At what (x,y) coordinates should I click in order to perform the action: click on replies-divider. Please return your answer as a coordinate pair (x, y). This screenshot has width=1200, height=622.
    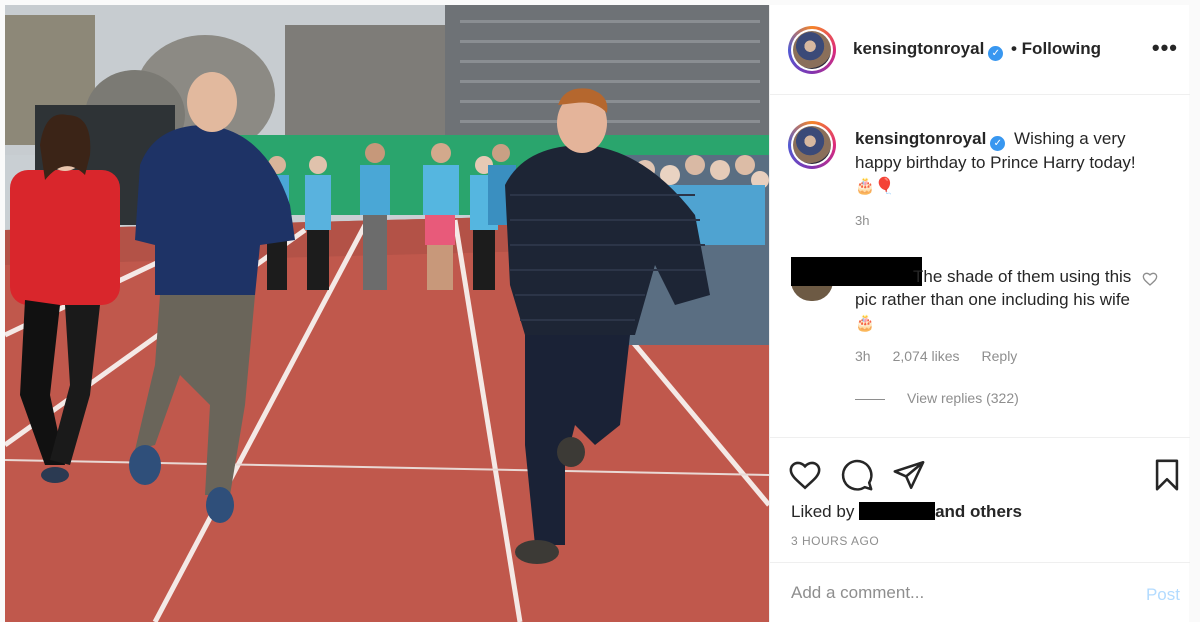
    Looking at the image, I should click on (870, 399).